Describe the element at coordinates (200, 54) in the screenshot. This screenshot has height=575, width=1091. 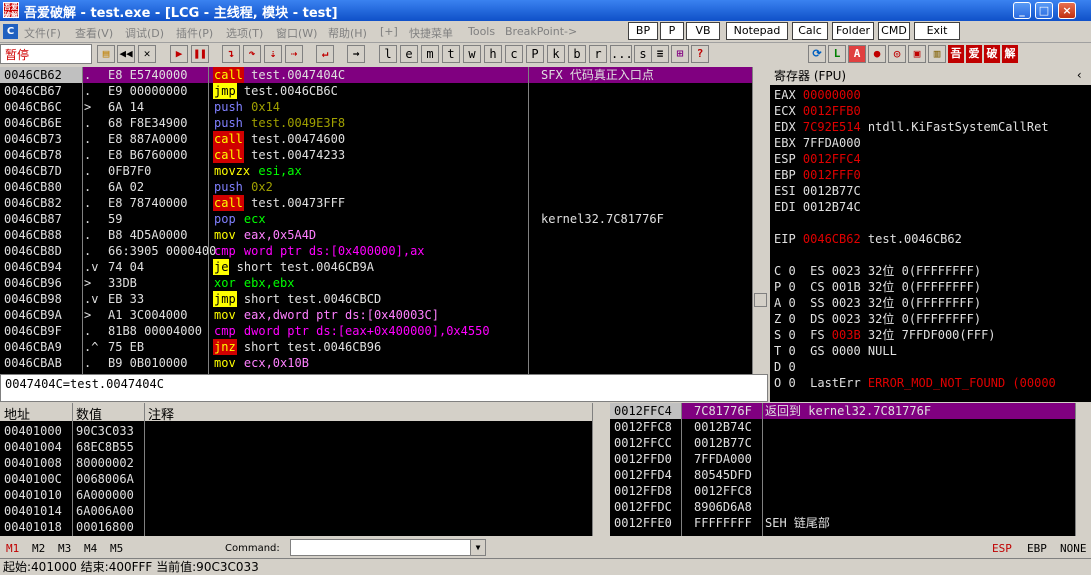
I see `pause-icon: ❚❚` at that location.